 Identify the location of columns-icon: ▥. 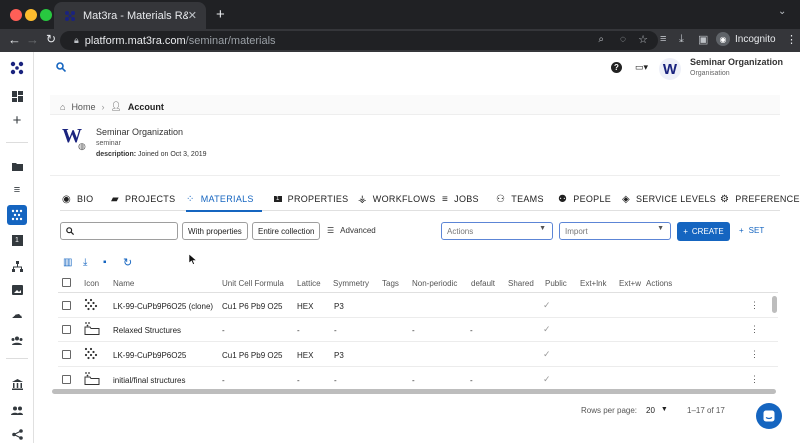
(67, 262).